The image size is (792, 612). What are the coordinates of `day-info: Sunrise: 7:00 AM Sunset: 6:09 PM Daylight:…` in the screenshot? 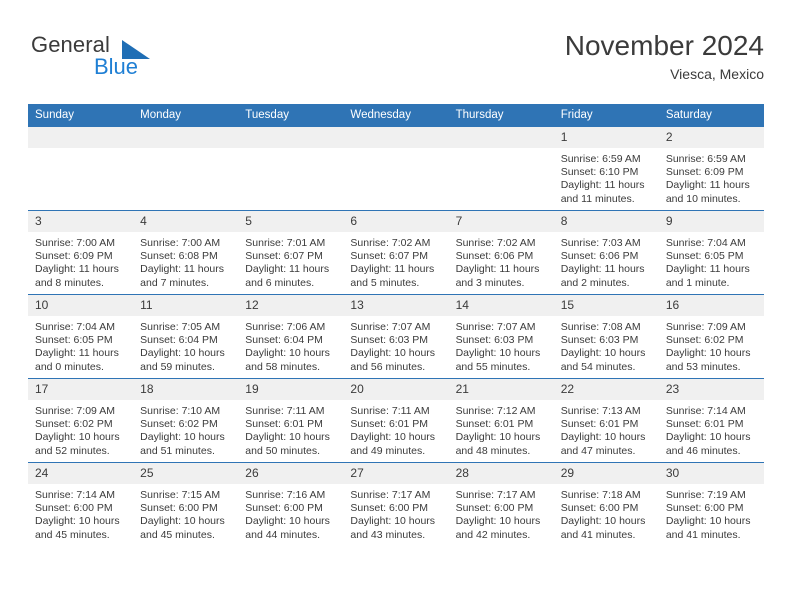 It's located at (80, 261).